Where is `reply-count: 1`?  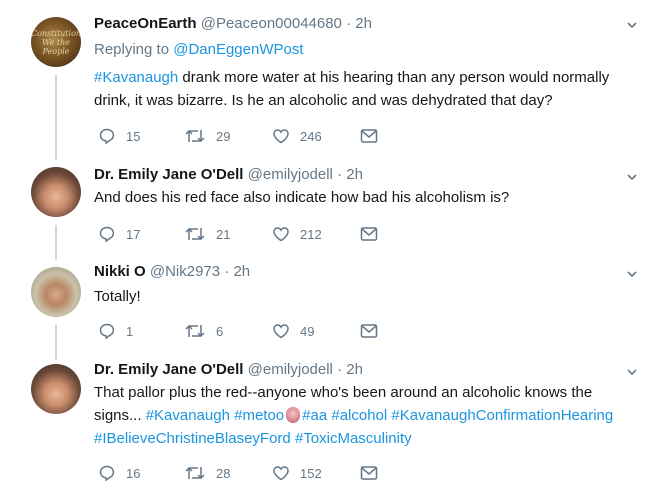 reply-count: 1 is located at coordinates (130, 331).